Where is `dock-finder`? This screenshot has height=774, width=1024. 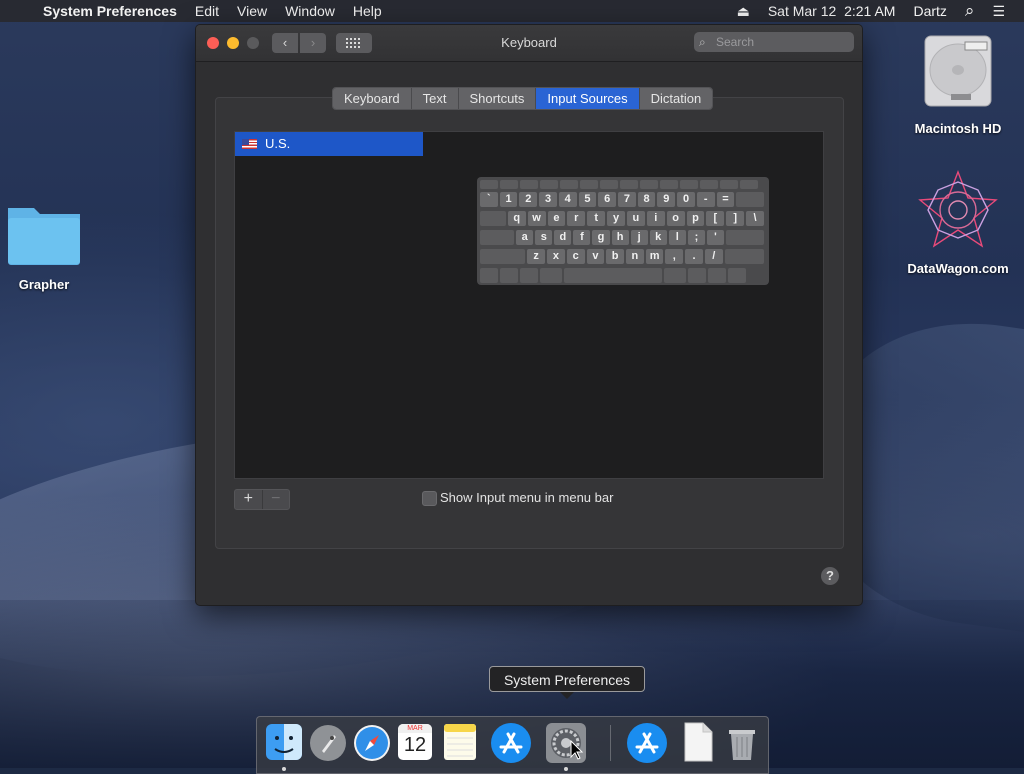 dock-finder is located at coordinates (284, 746).